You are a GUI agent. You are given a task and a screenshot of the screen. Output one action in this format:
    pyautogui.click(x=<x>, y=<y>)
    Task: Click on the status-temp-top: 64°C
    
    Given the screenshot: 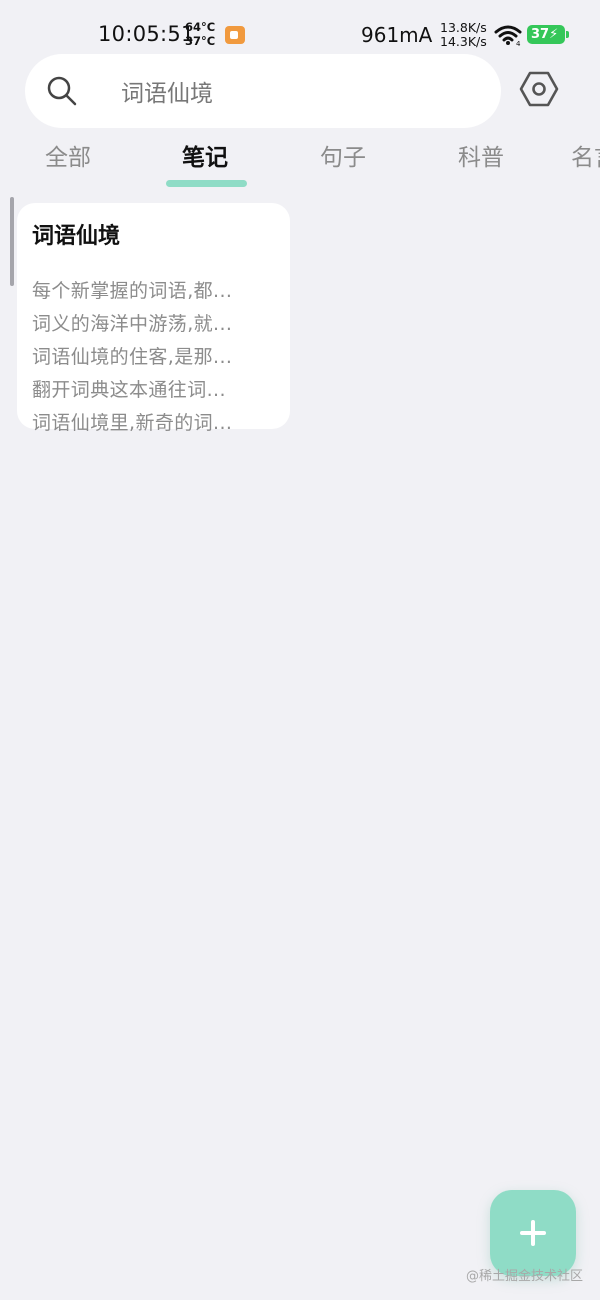 What is the action you would take?
    pyautogui.click(x=200, y=27)
    